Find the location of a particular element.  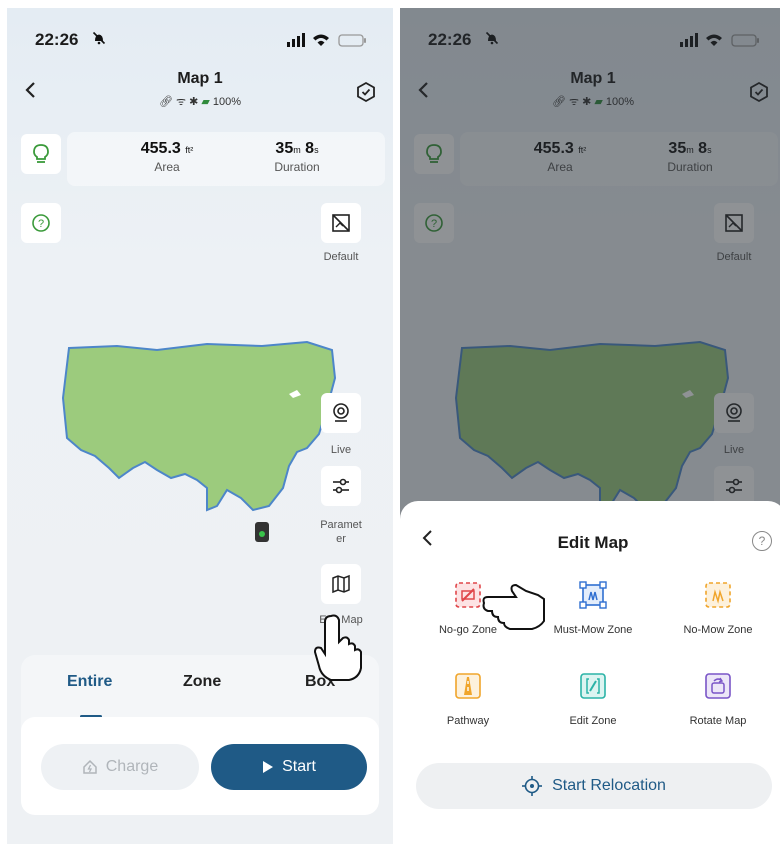

camera-icon is located at coordinates (341, 412).